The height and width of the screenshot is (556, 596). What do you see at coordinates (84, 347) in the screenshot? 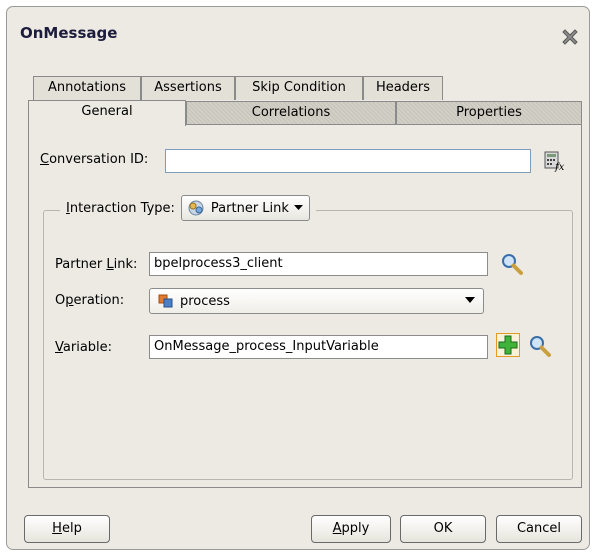
I see `variable-label: Variable:` at bounding box center [84, 347].